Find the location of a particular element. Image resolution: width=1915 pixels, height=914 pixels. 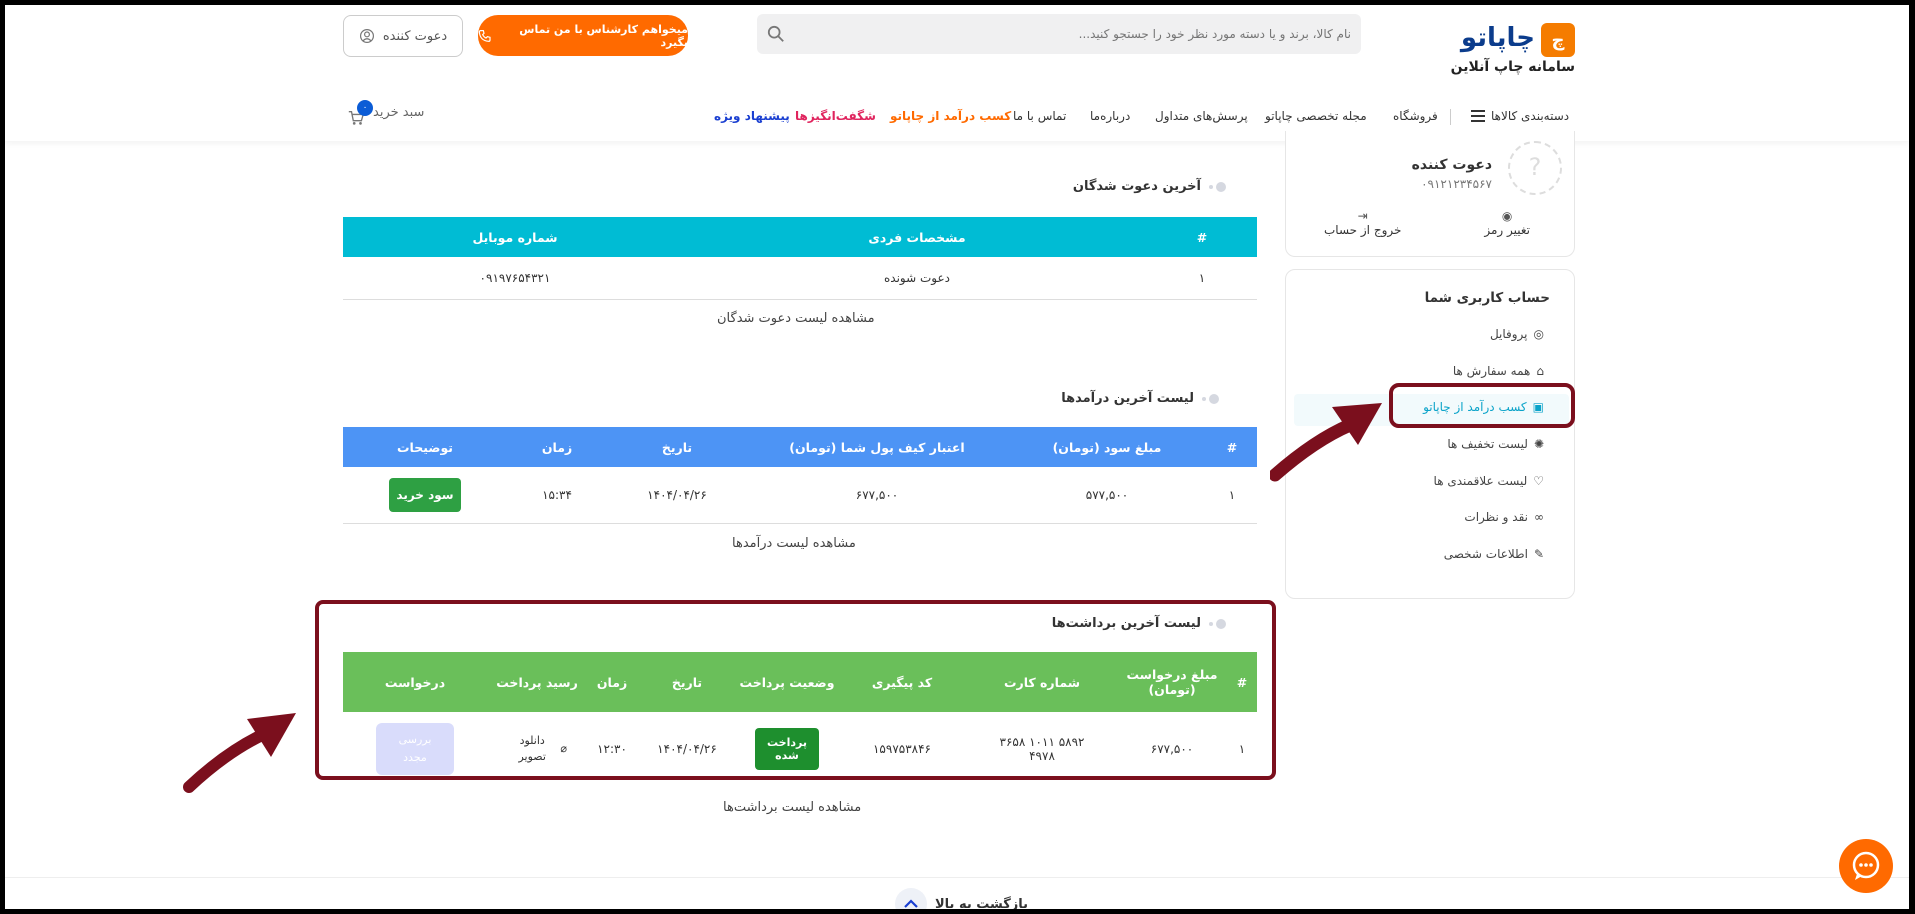

table-cell: ۵۸۹۲ ۱۰۱۱ ۳۶۵۸ ۴۹۷۸ is located at coordinates (1042, 749).